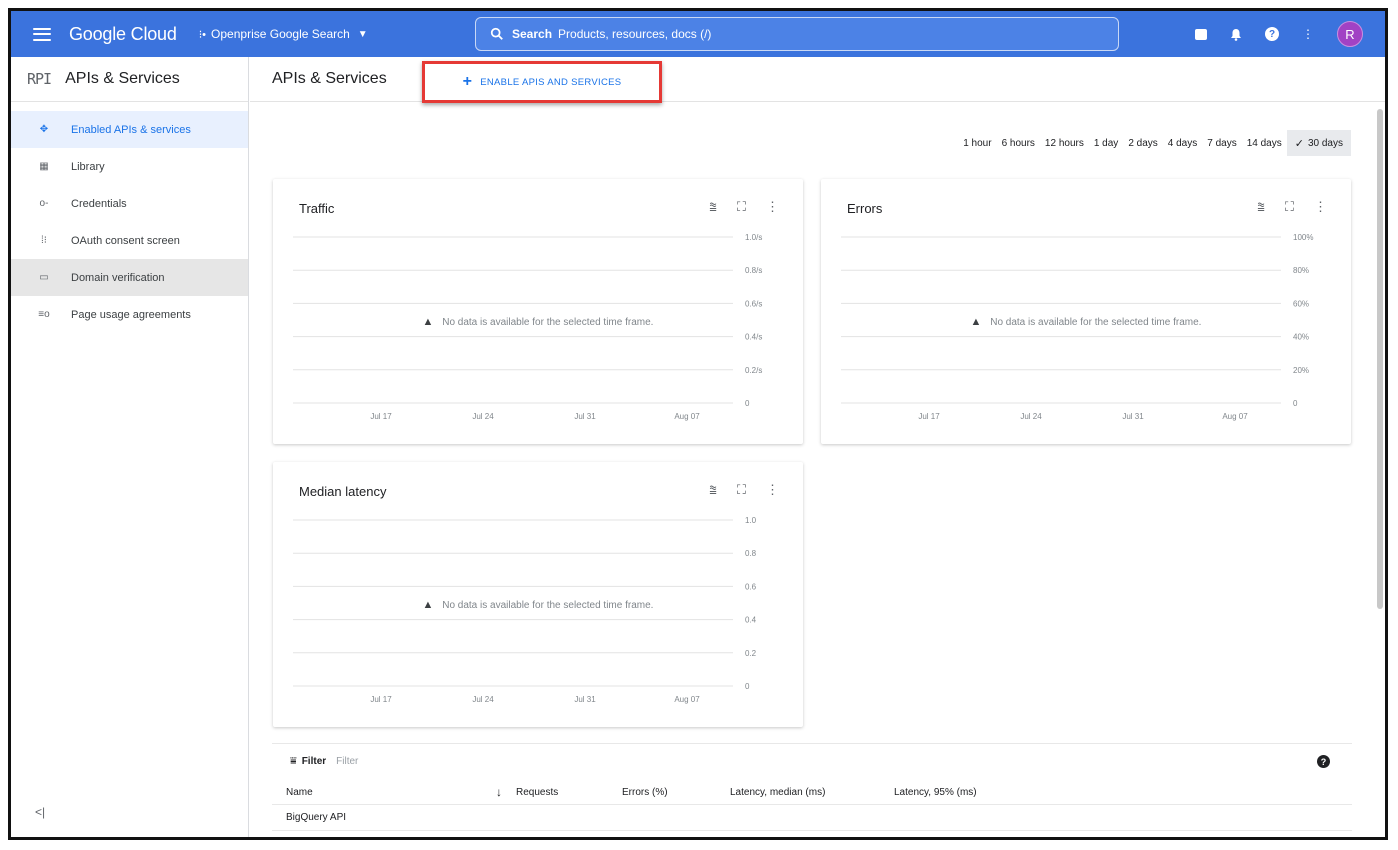 The image size is (1398, 850). I want to click on column-header-errors: Errors (%), so click(645, 792).